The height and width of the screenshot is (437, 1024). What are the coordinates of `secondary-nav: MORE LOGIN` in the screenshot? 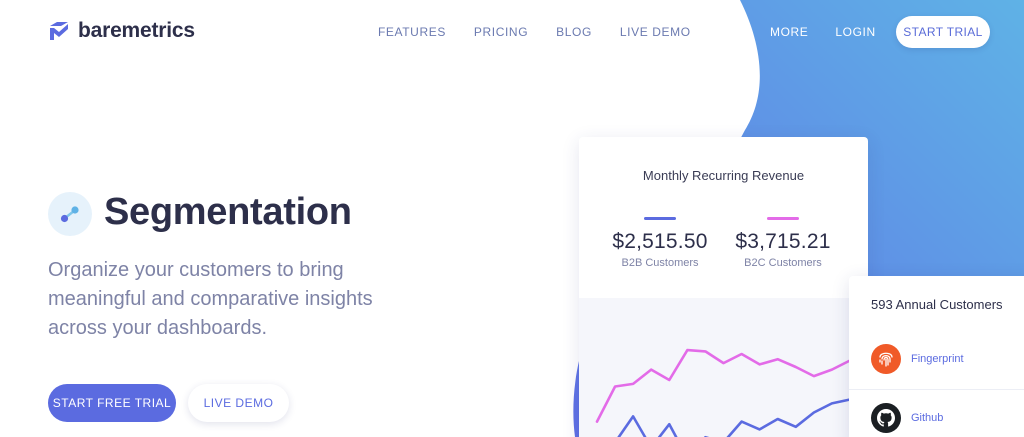 It's located at (823, 32).